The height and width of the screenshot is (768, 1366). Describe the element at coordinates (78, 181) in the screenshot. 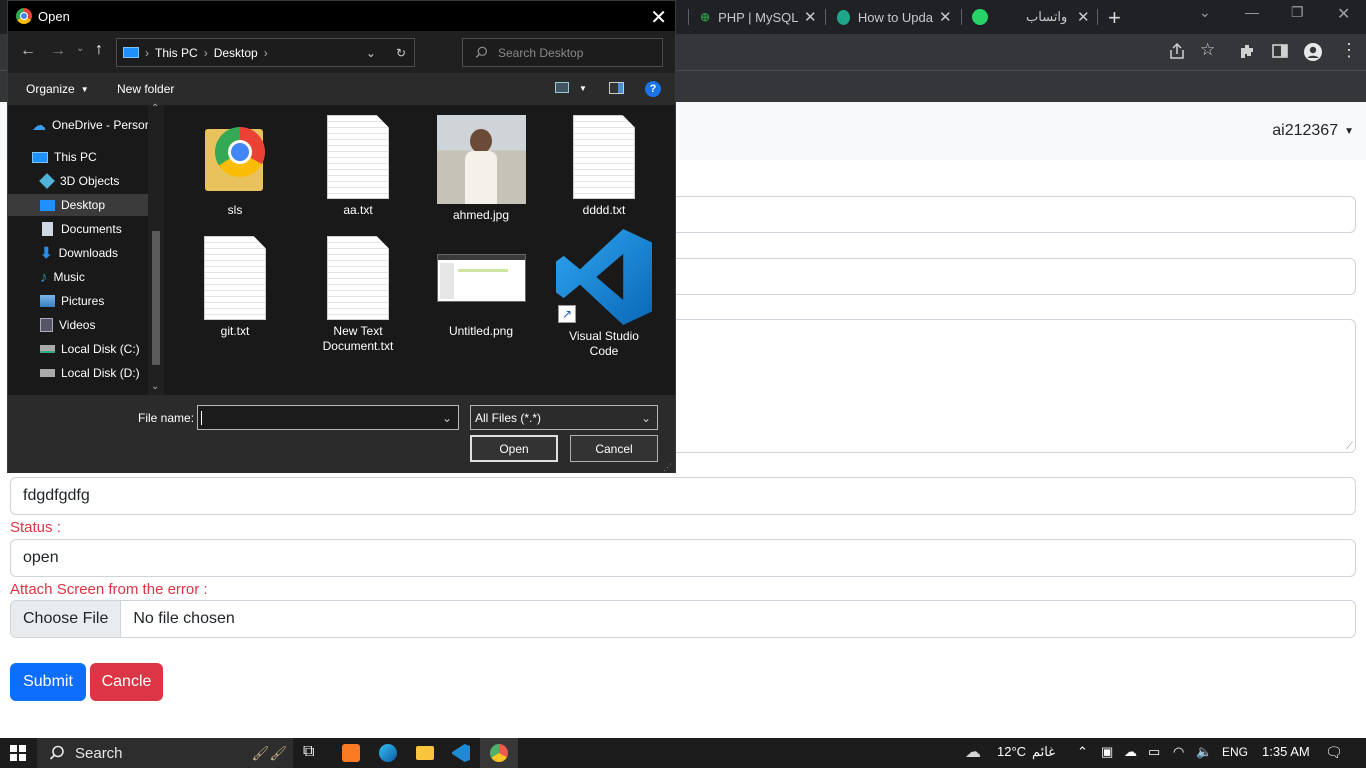

I see `nav-3d-objects: 3D Objects` at that location.